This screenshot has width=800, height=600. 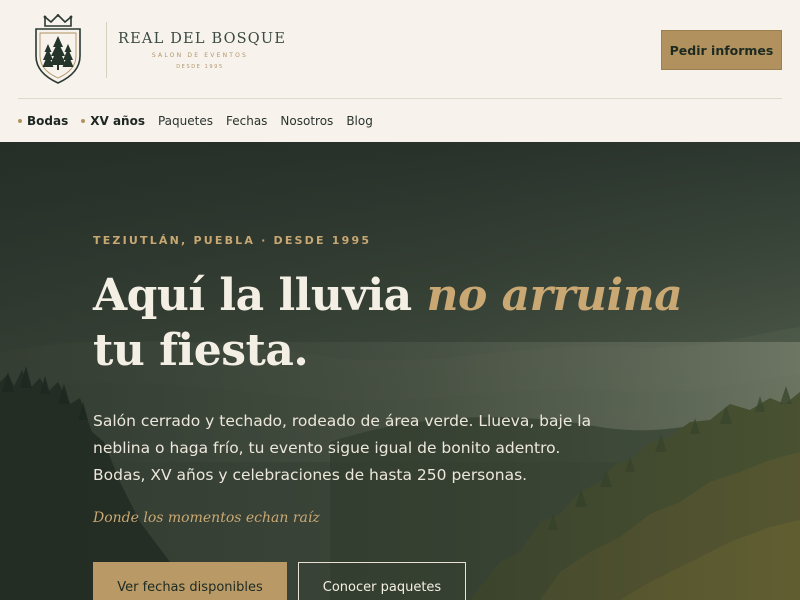 What do you see at coordinates (202, 39) in the screenshot?
I see `brand-name: REAL DEL BOSQUE` at bounding box center [202, 39].